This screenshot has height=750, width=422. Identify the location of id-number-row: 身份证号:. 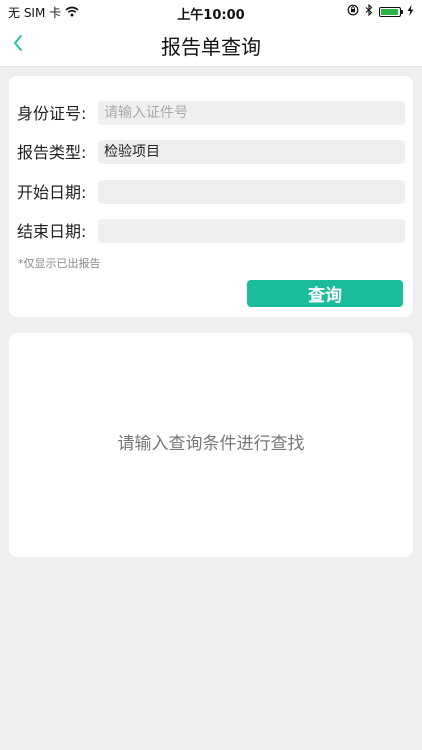
(211, 114).